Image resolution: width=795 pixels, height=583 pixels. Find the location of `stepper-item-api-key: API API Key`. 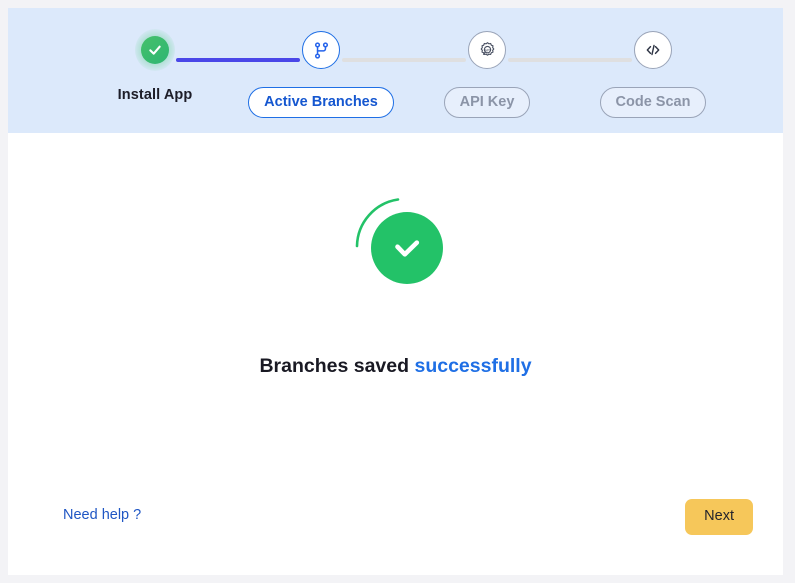

stepper-item-api-key: API API Key is located at coordinates (487, 74).